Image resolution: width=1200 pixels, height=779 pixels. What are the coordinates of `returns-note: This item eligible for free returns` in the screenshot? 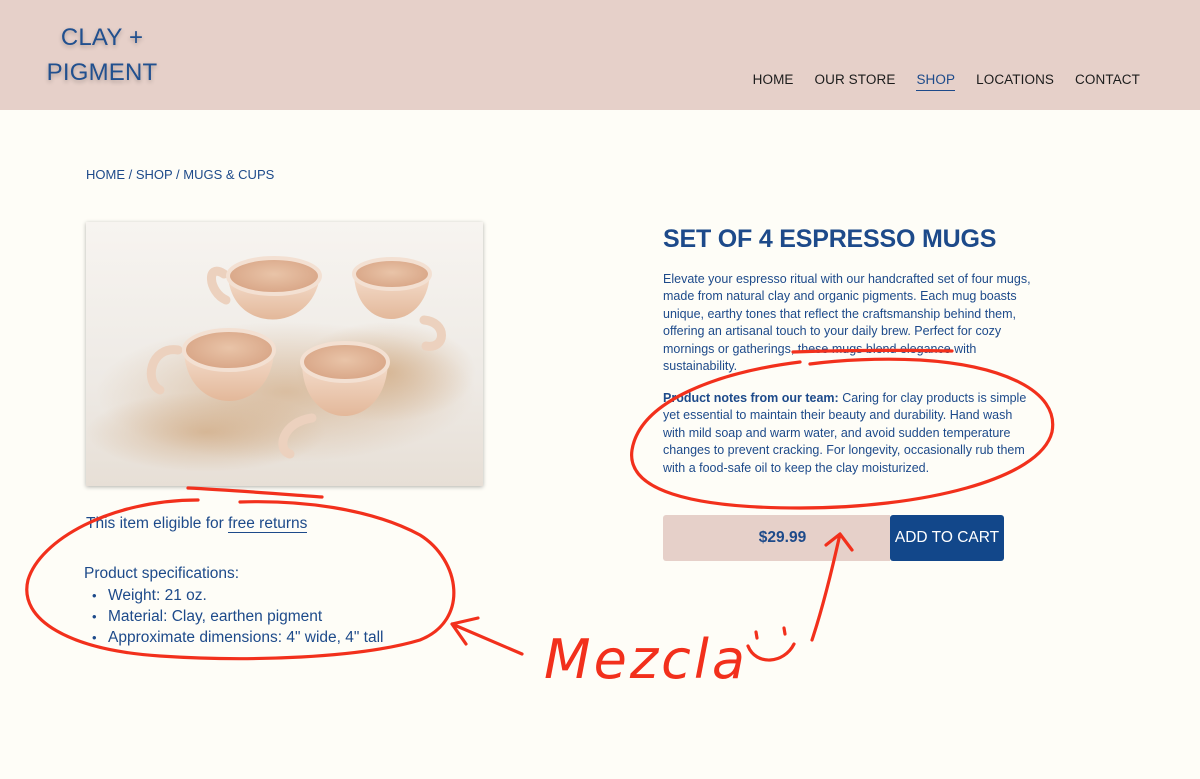 It's located at (197, 524).